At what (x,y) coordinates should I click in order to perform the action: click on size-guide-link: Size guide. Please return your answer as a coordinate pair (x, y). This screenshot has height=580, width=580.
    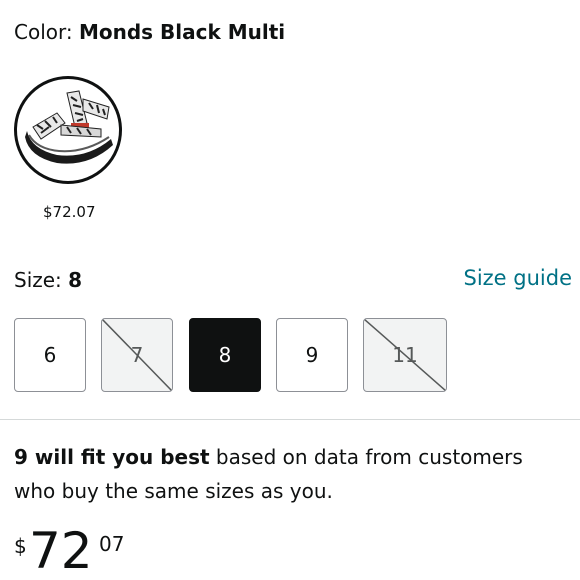
    Looking at the image, I should click on (517, 278).